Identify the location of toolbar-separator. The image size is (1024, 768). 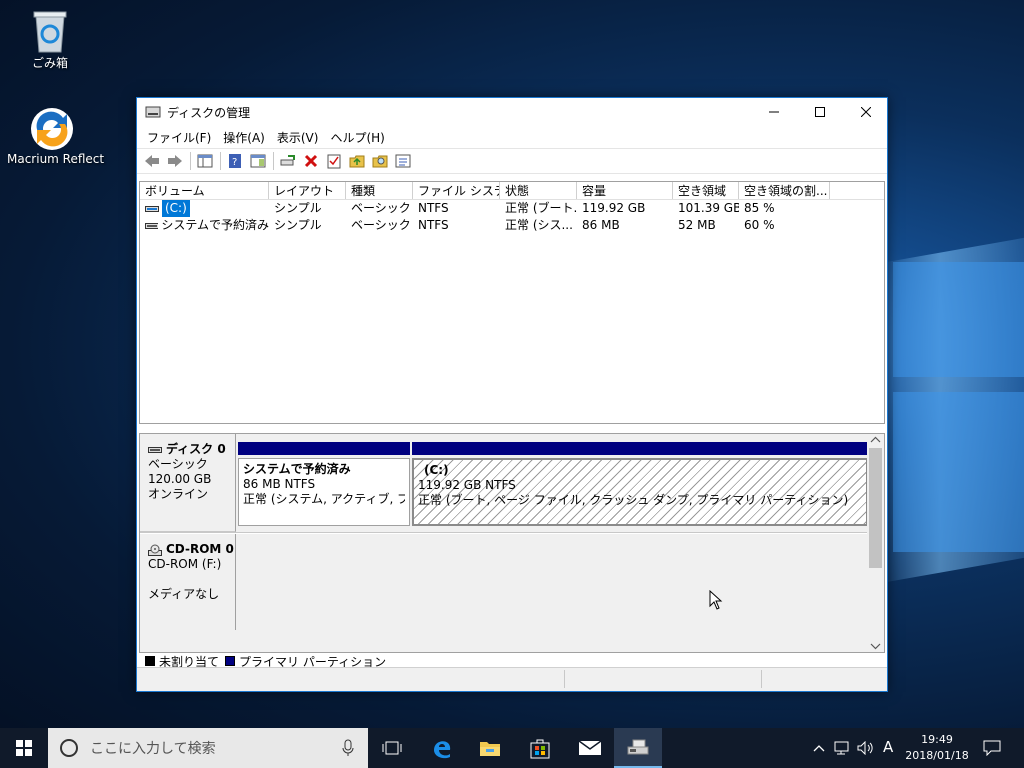
(220, 161).